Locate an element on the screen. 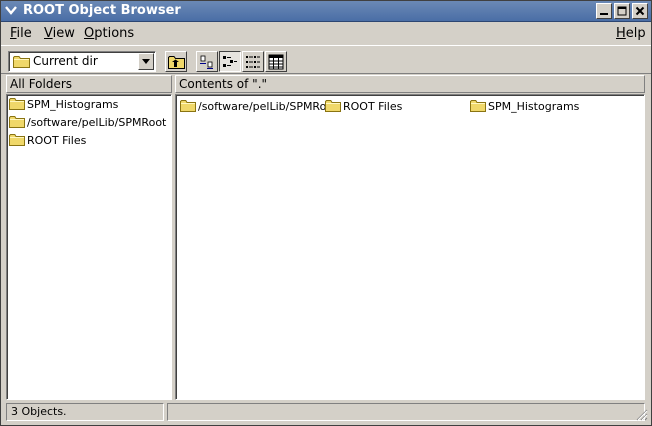 The image size is (652, 426). menu-view: View is located at coordinates (59, 33).